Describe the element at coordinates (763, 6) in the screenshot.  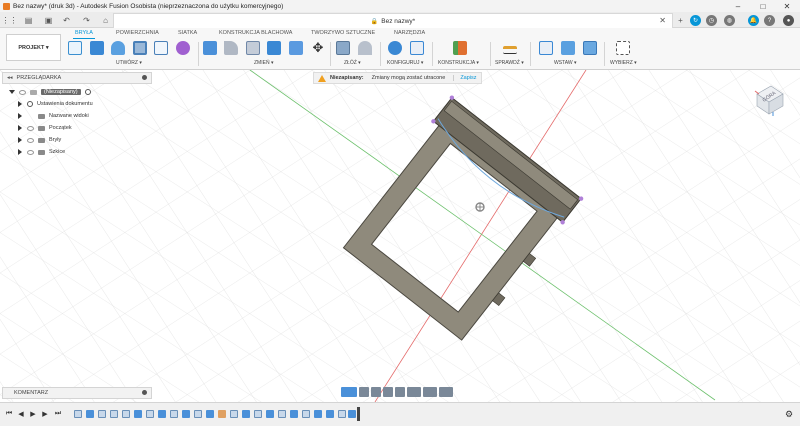
I see `maximize-button: □` at that location.